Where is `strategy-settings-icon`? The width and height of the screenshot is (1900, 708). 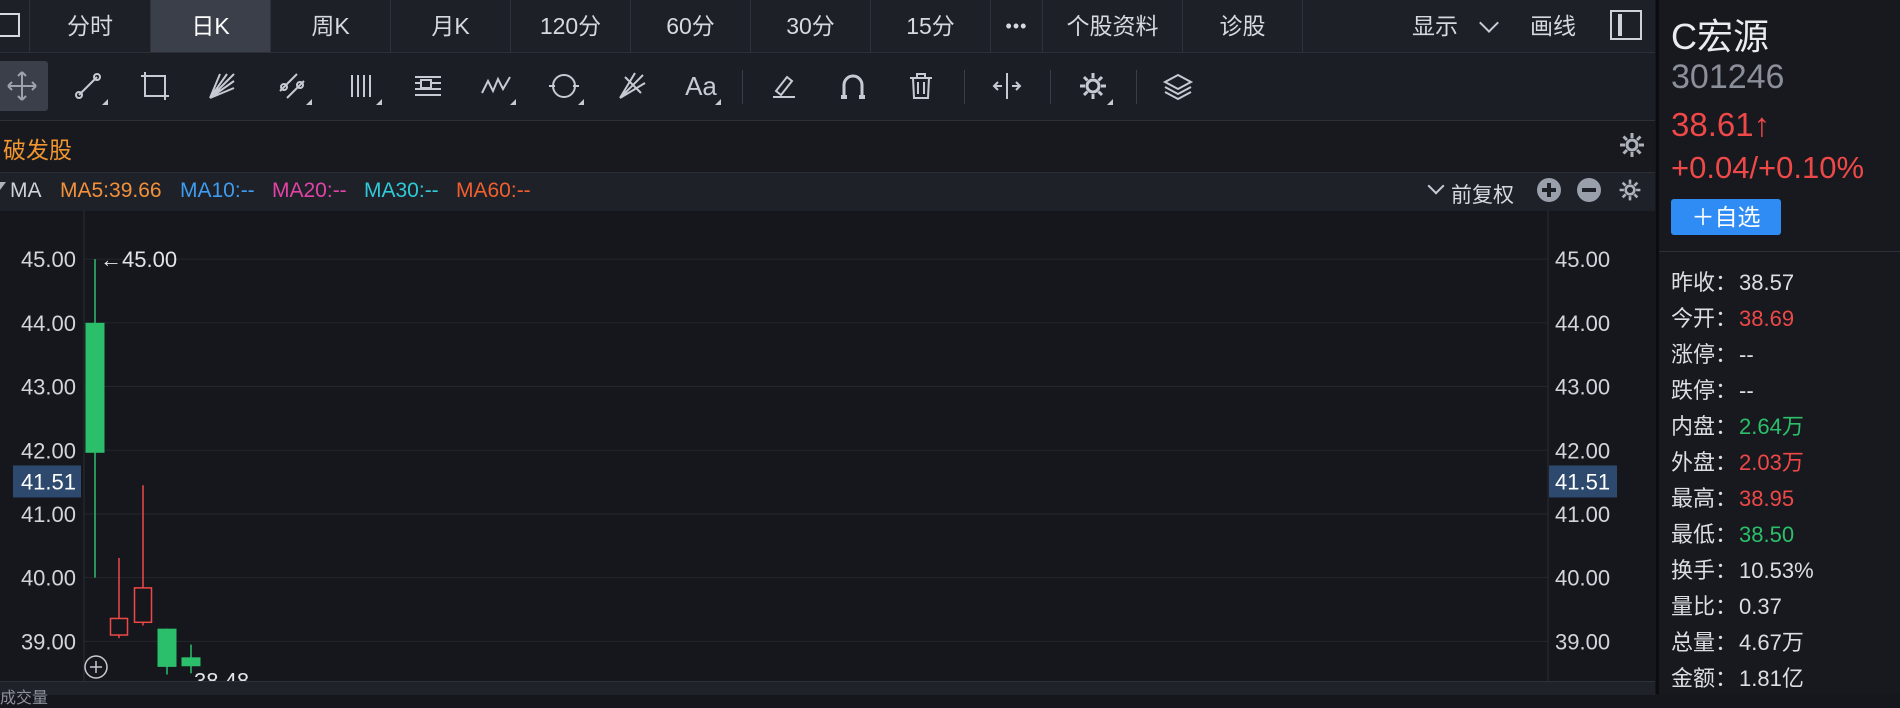 strategy-settings-icon is located at coordinates (1632, 145).